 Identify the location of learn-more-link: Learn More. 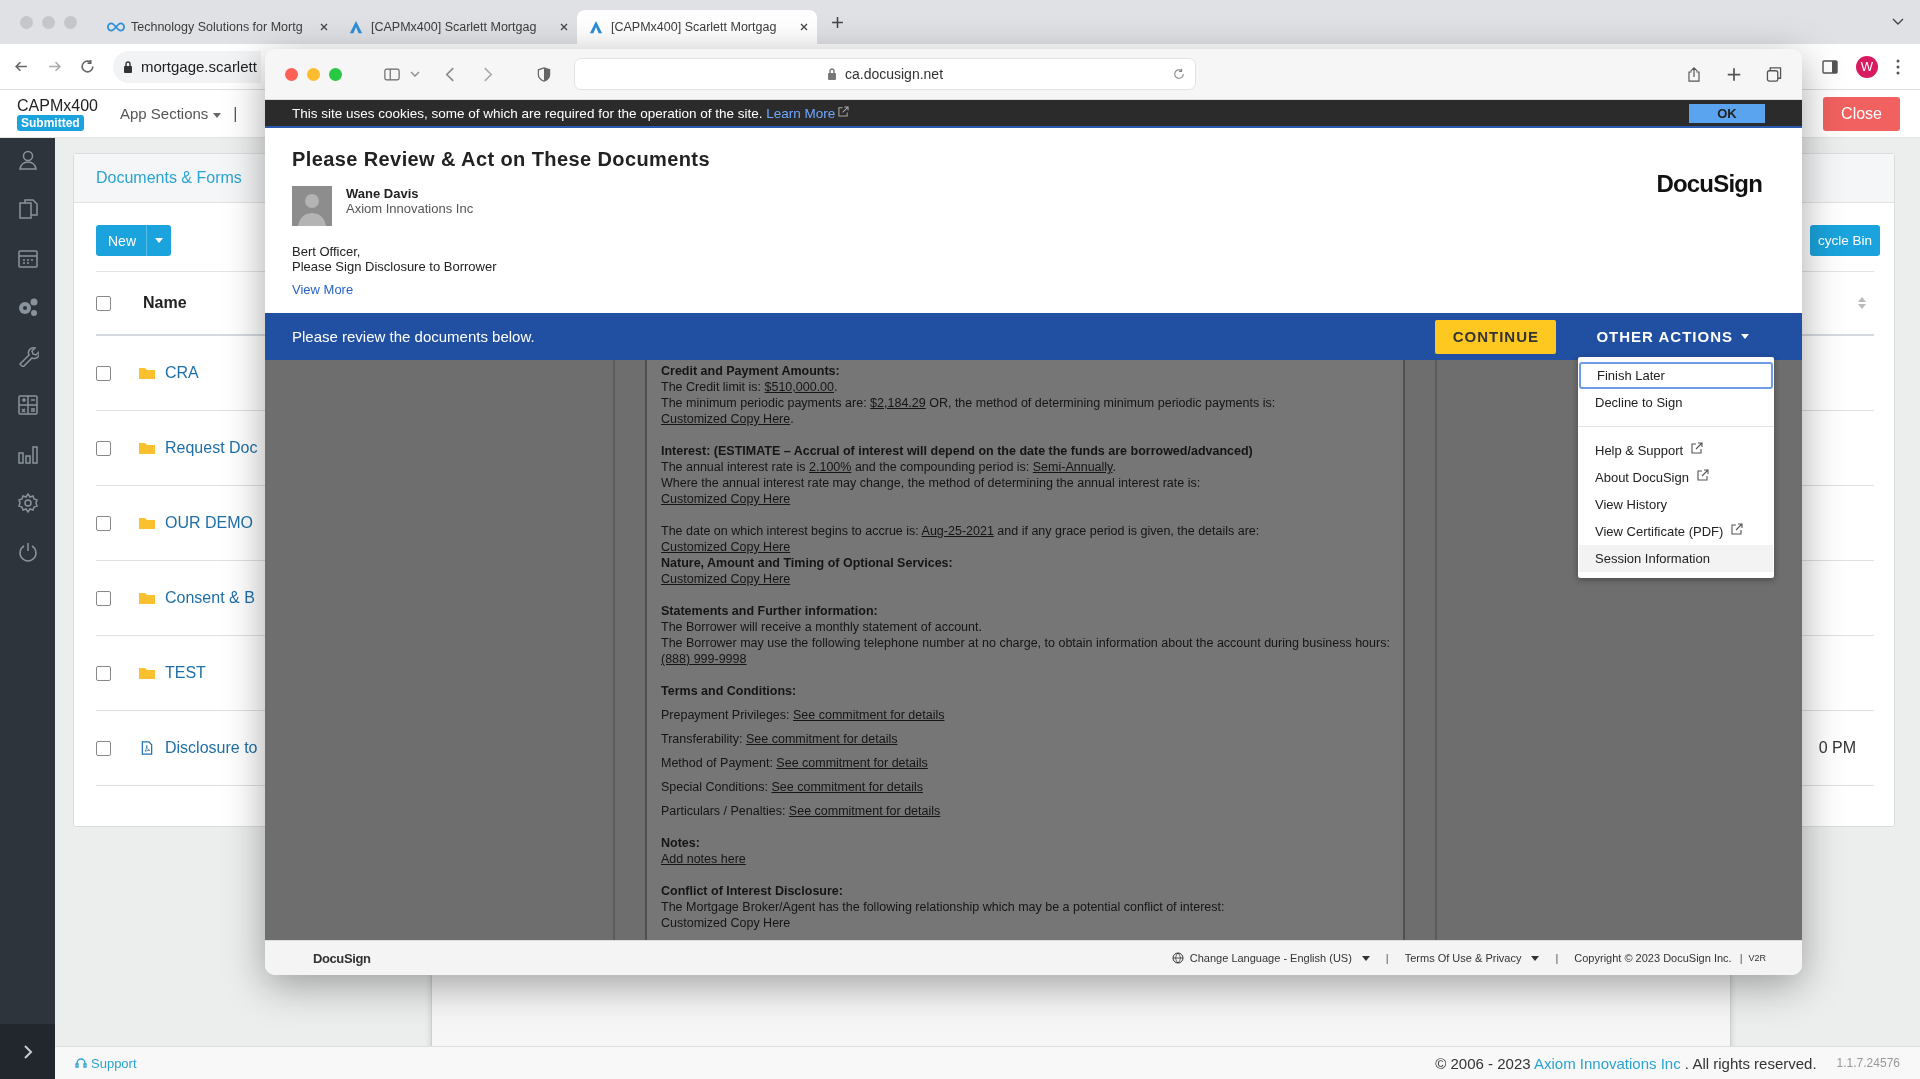
(808, 113).